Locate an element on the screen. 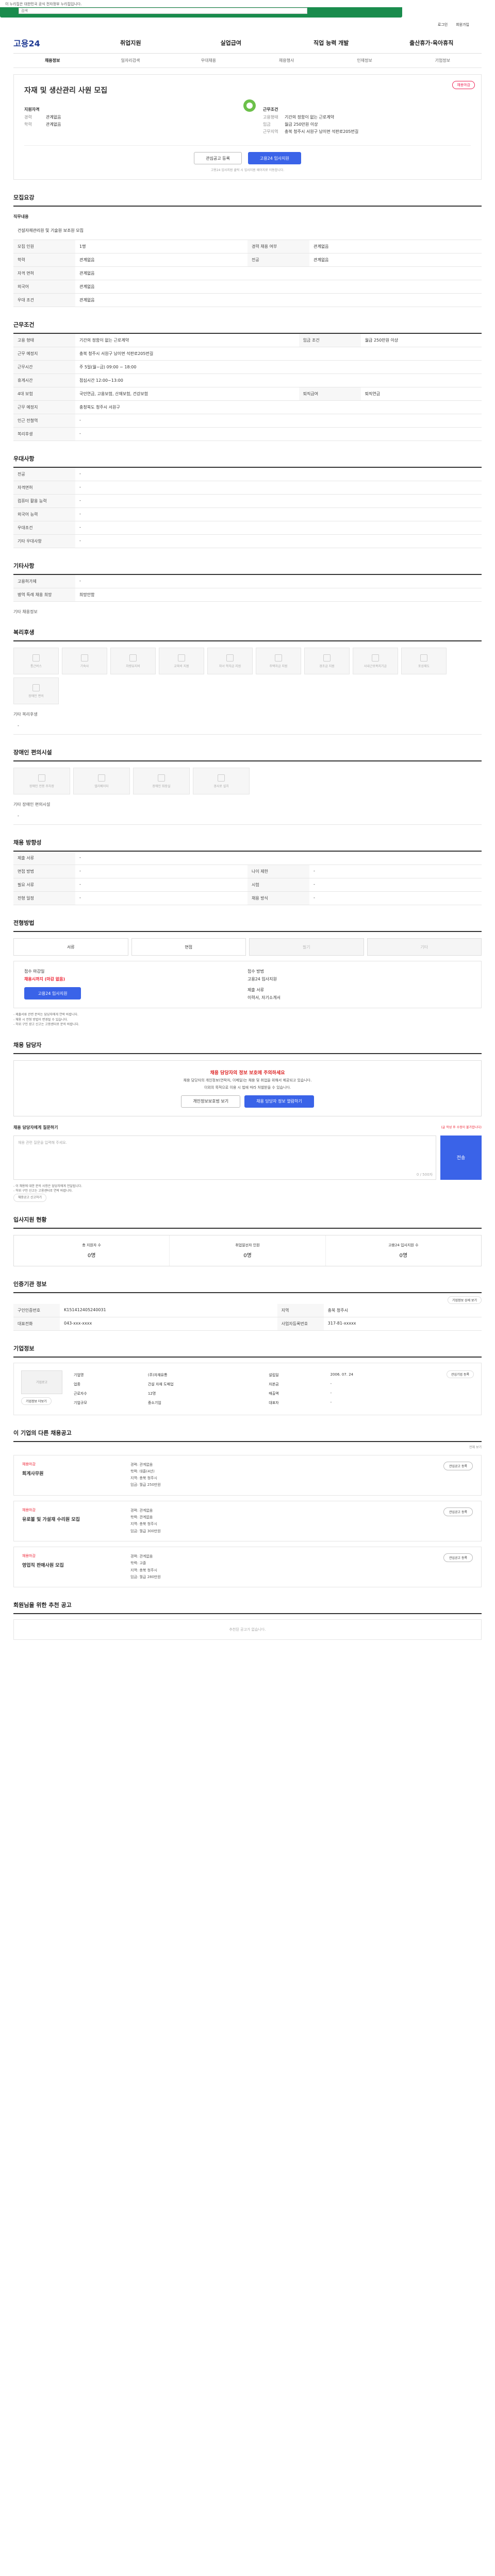  job-card-info: 경력: 관계없음 학력: 대졸(4년) 지역: 충북 청주시 임금: 월급 250만원 is located at coordinates (262, 1475).